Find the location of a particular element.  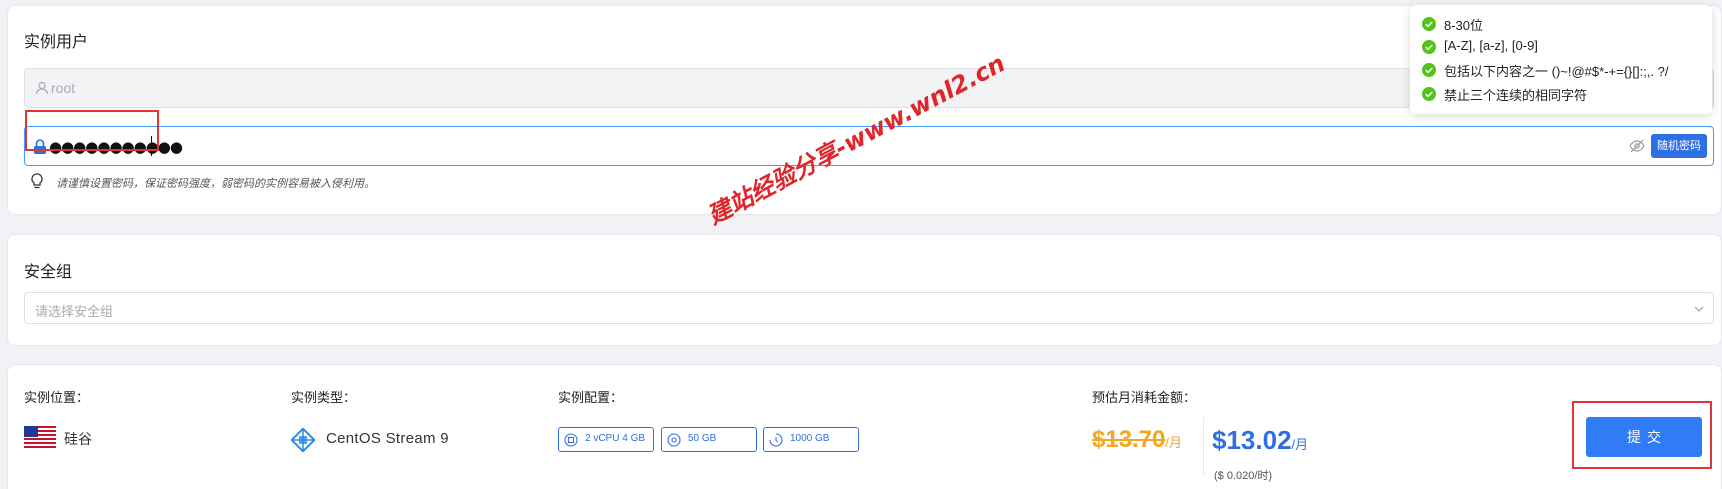

security-group-select: 请选择安全组 is located at coordinates (869, 308).